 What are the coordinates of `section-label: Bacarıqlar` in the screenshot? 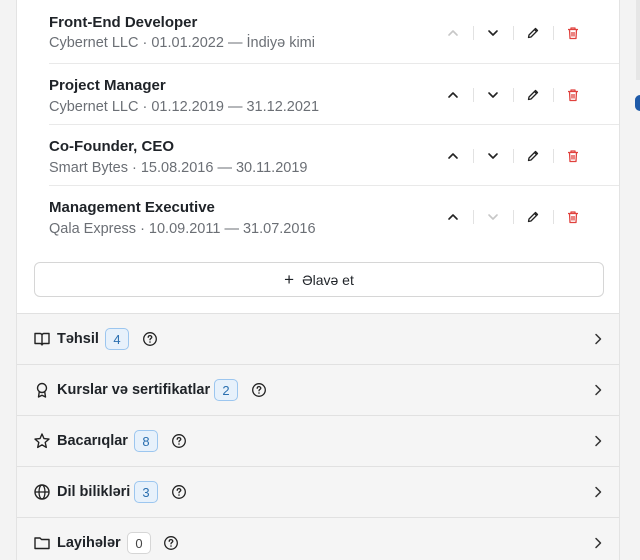 It's located at (92, 441).